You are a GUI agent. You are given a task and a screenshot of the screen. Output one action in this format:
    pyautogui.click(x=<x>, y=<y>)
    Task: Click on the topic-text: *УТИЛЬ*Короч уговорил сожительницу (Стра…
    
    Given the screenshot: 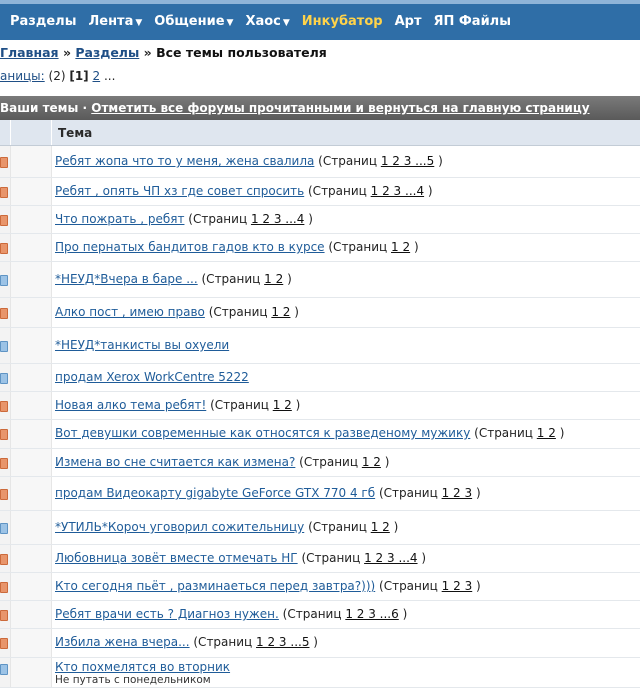 What is the action you would take?
    pyautogui.click(x=226, y=527)
    